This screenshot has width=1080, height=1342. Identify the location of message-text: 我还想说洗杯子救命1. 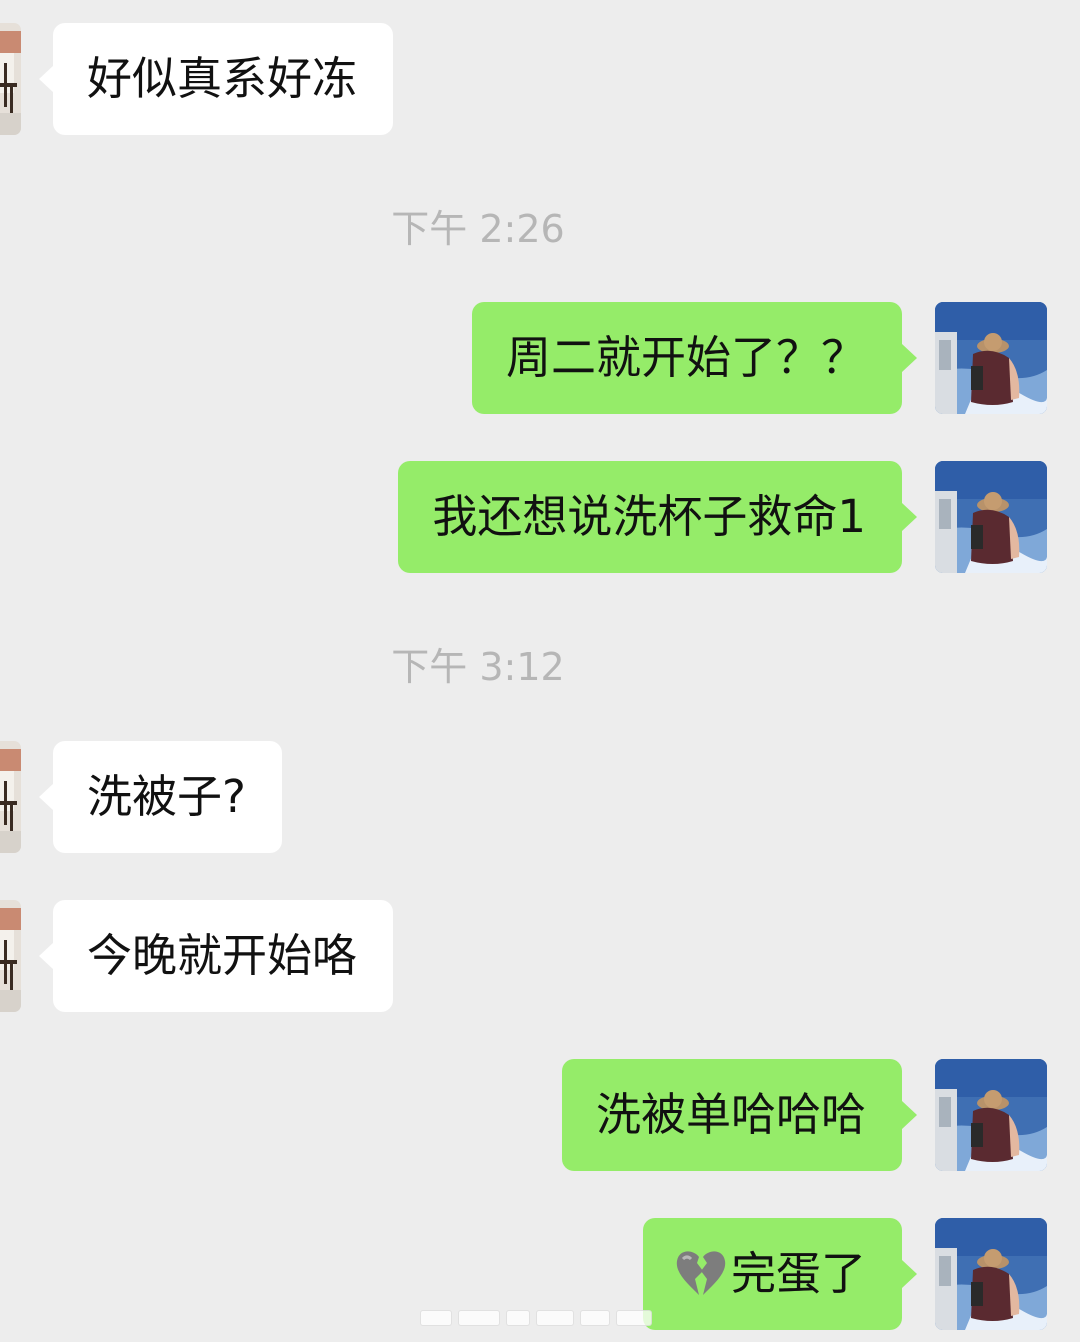
(649, 516).